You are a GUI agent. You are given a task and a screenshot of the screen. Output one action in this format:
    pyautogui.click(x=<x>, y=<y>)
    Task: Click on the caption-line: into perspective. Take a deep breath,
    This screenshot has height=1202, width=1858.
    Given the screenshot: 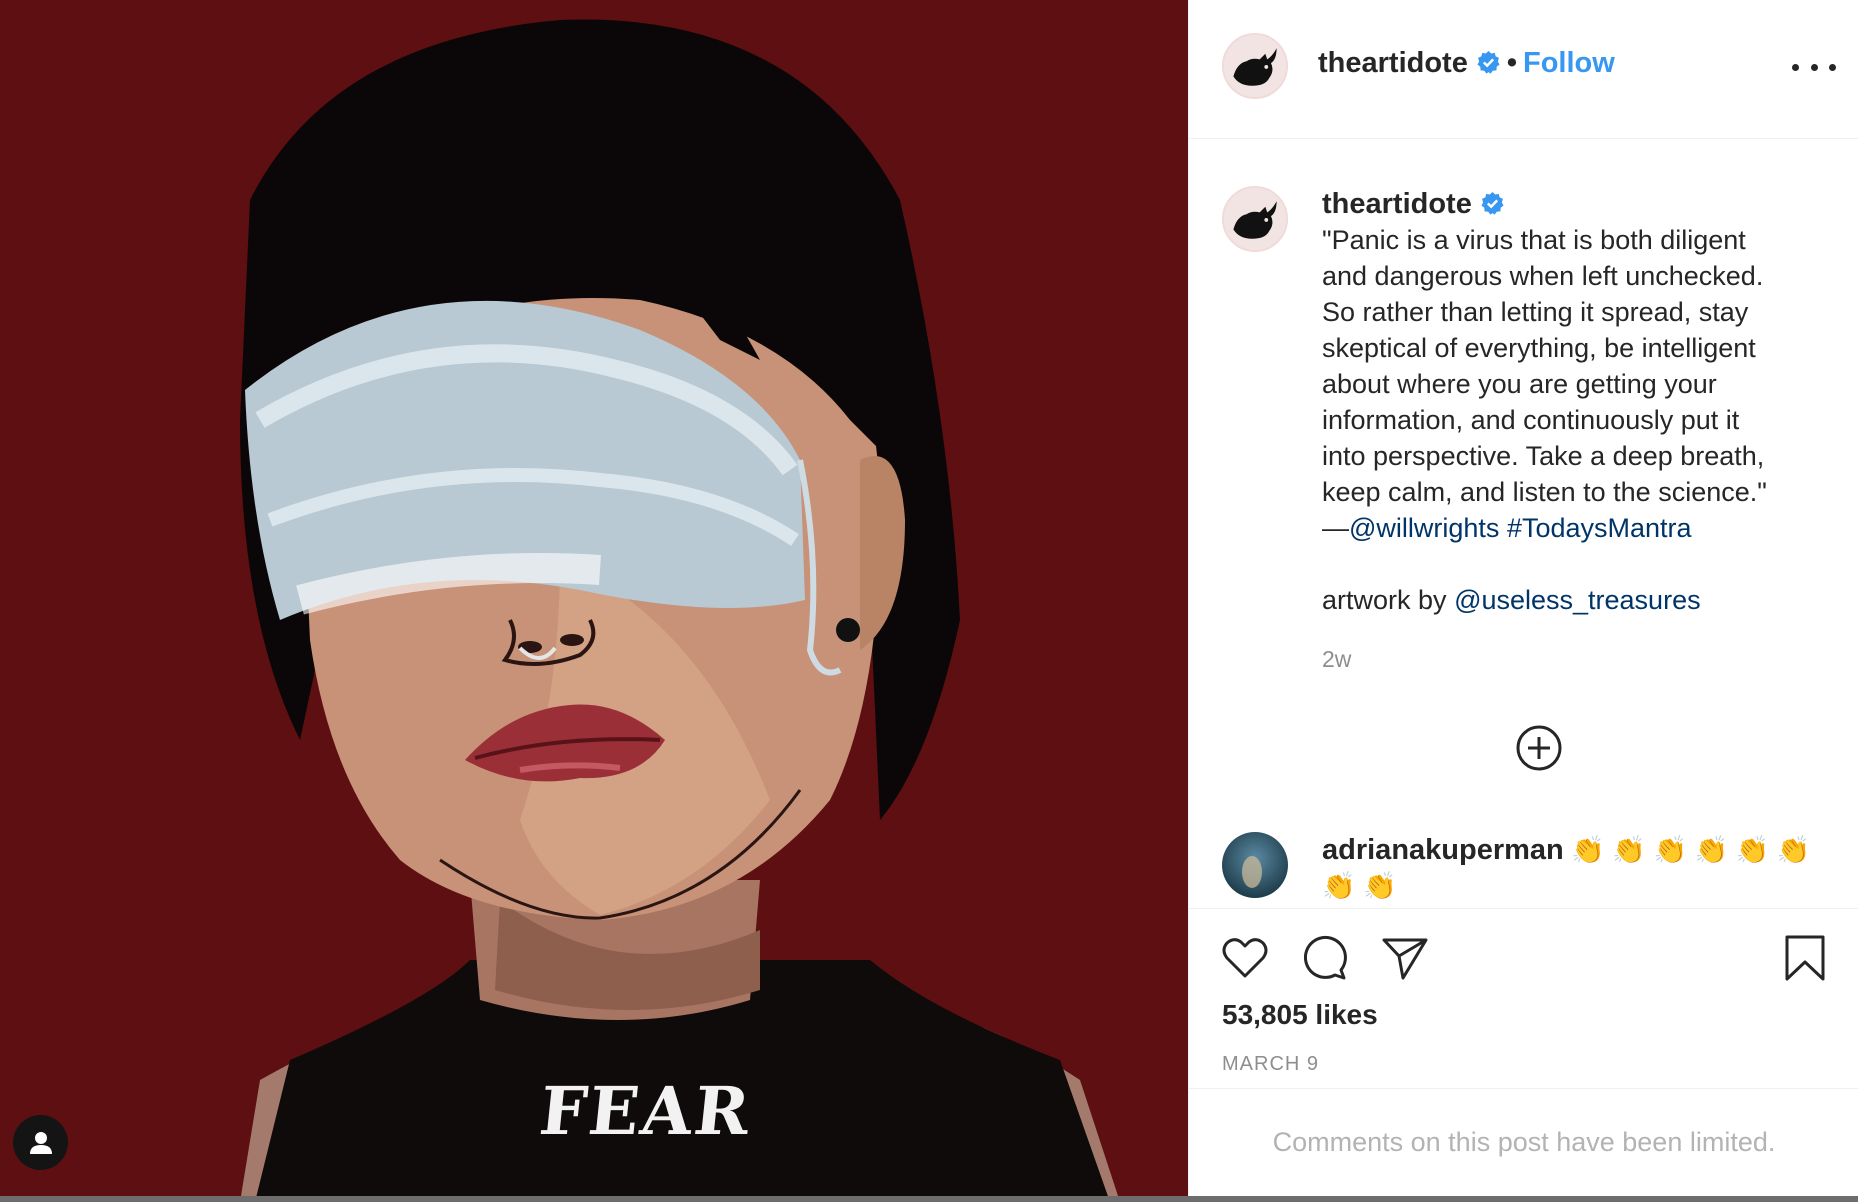 What is the action you would take?
    pyautogui.click(x=1543, y=456)
    